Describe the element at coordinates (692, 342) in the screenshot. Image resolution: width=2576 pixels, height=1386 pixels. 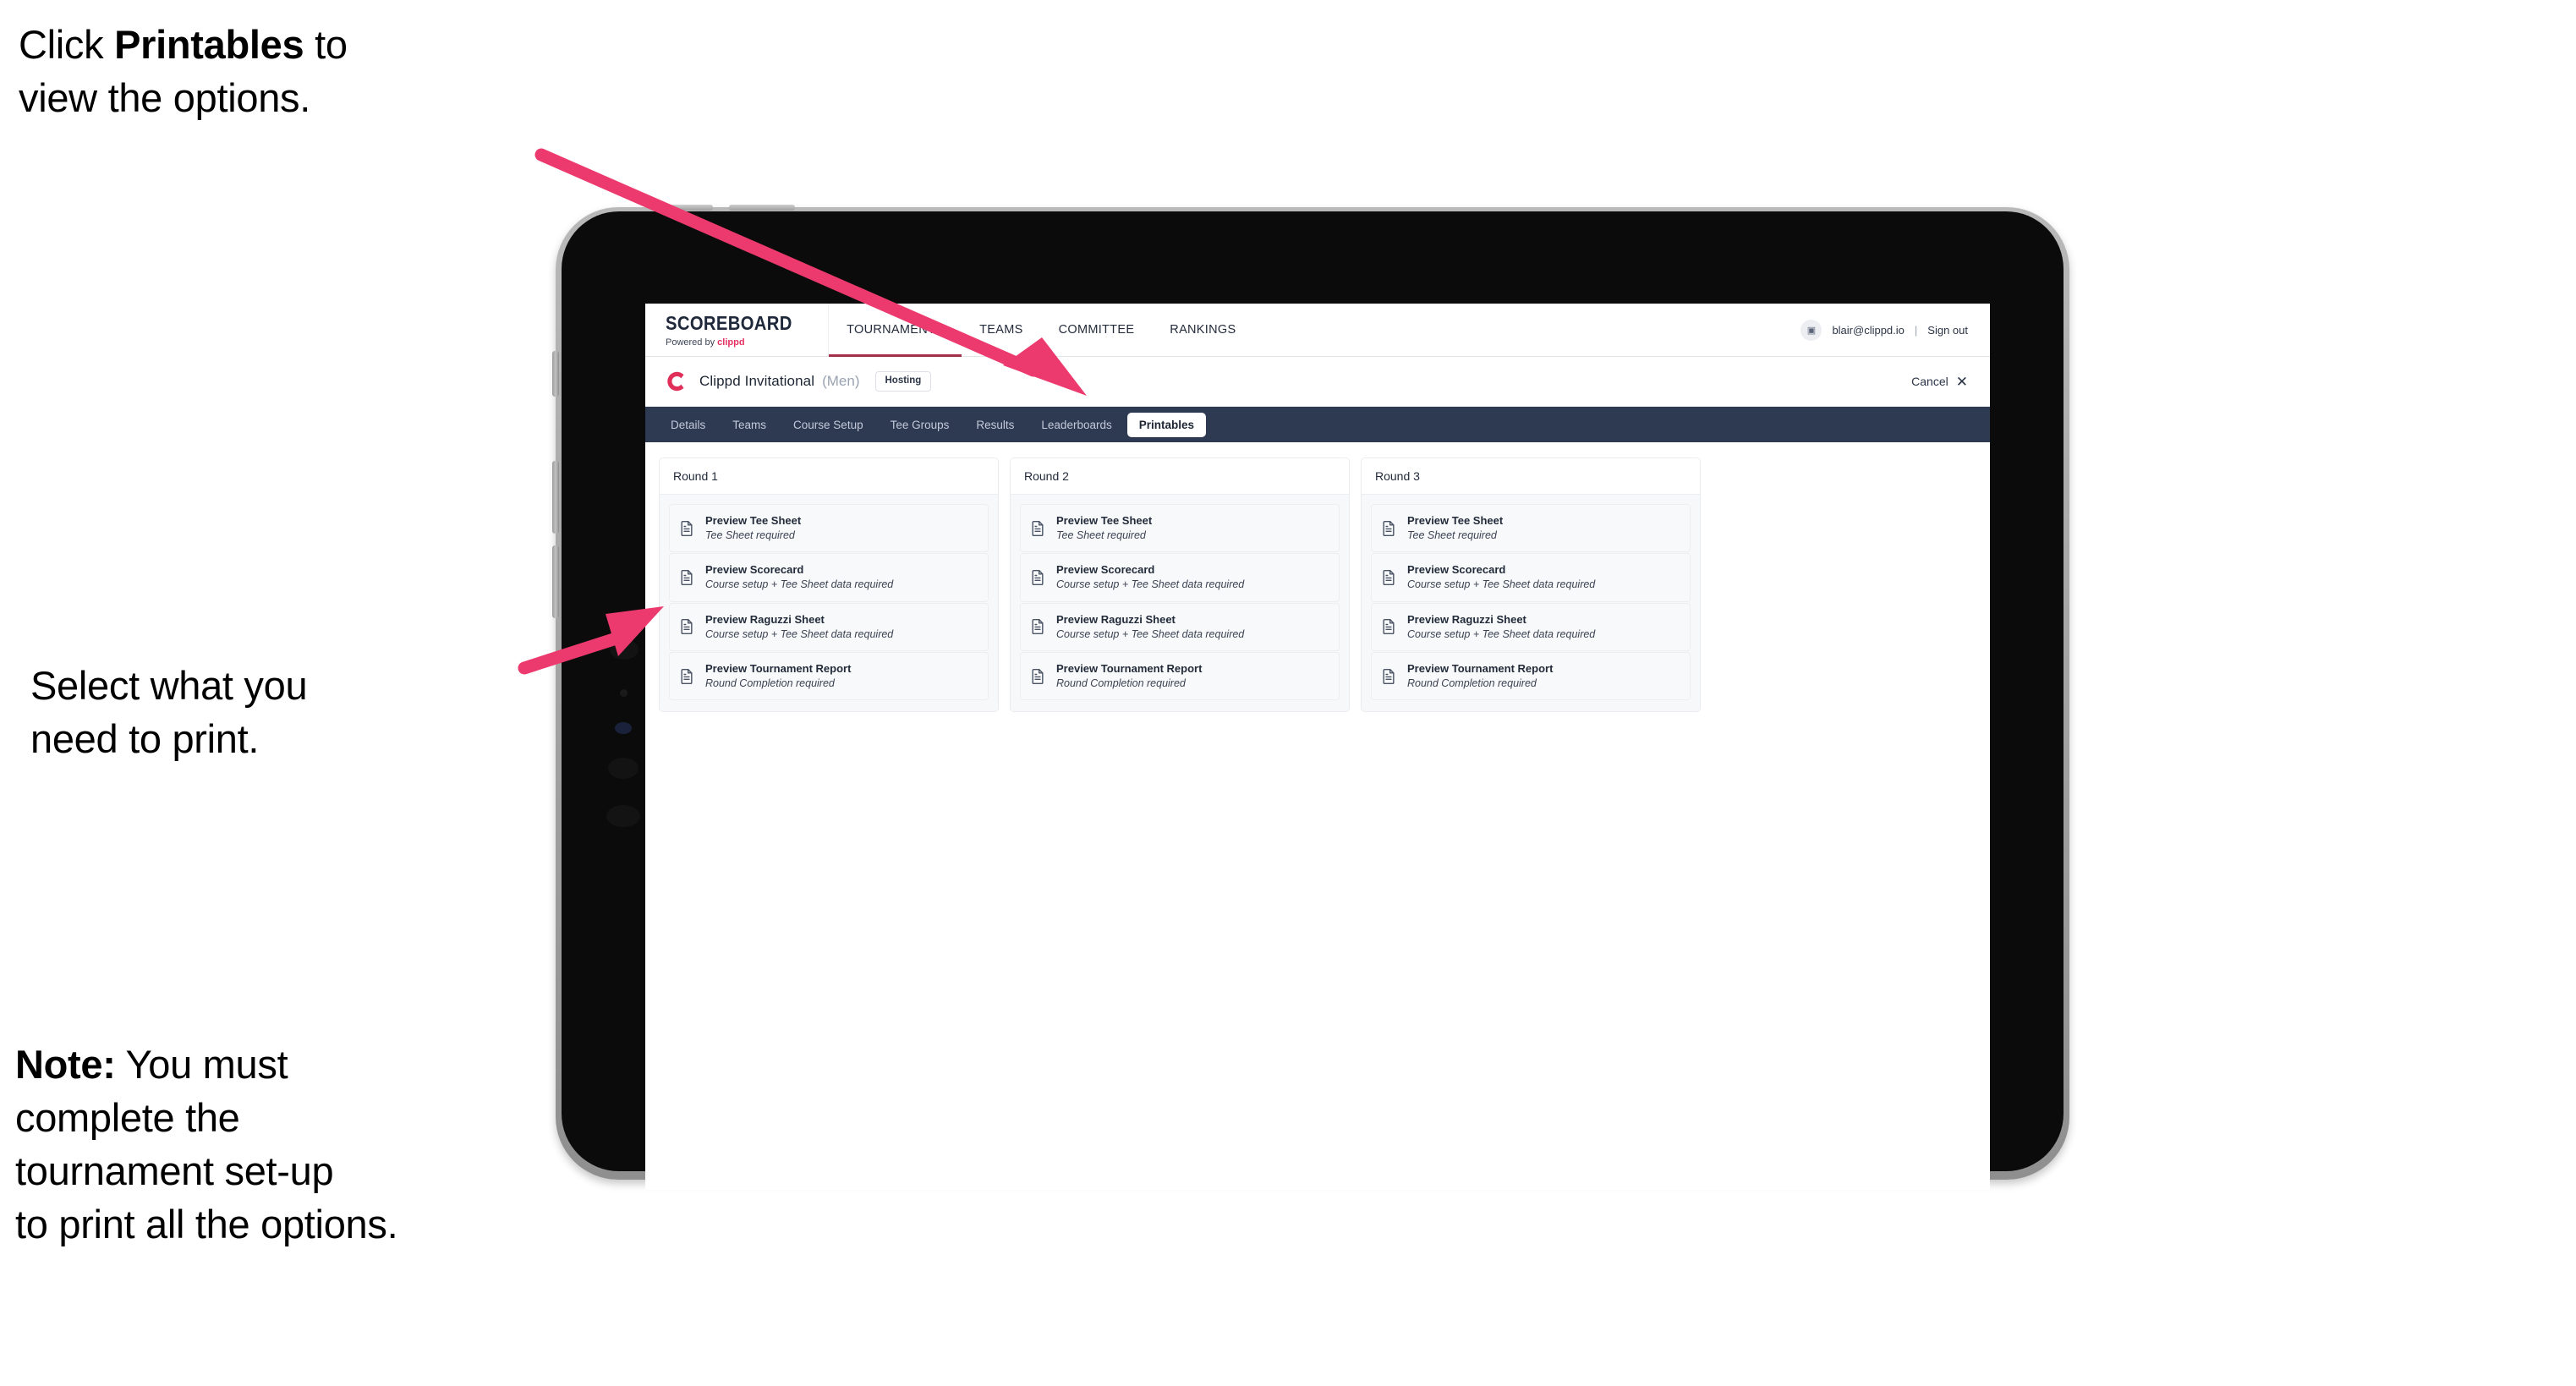
I see `powered-by-prefix: Powered by` at that location.